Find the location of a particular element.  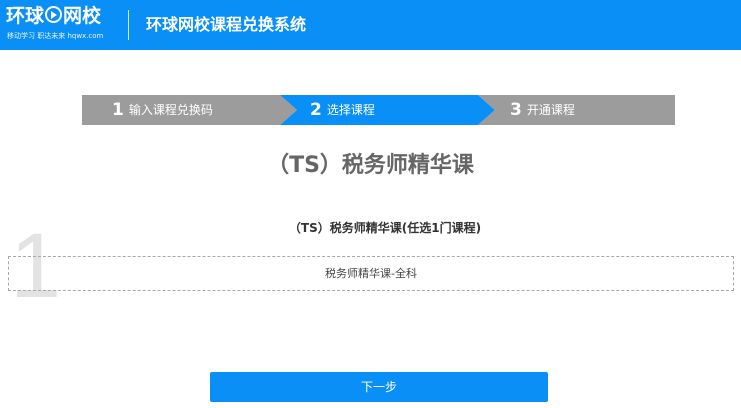

logo-text: 环球 is located at coordinates (25, 16).